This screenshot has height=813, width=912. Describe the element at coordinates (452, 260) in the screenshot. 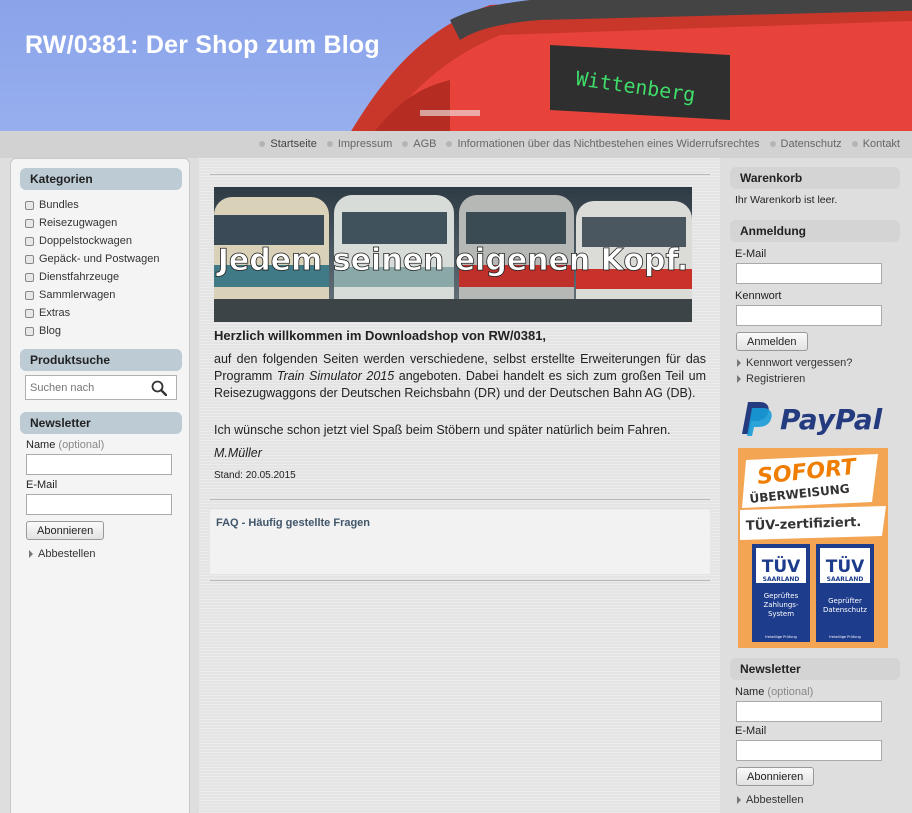

I see `banner-slogan: Jedem seinen eigenen Kopf.` at that location.